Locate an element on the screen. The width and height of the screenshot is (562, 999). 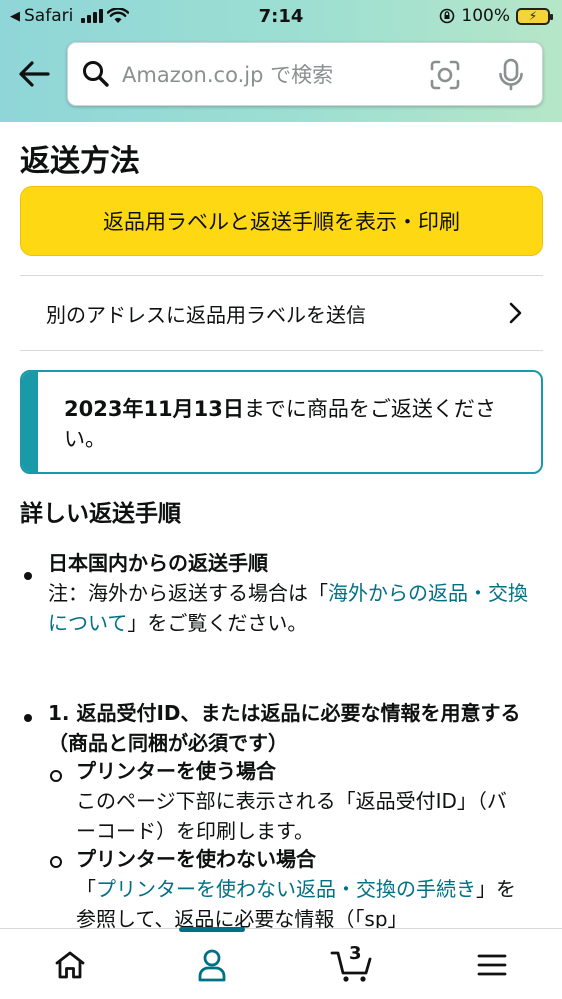
back-button is located at coordinates (34, 74).